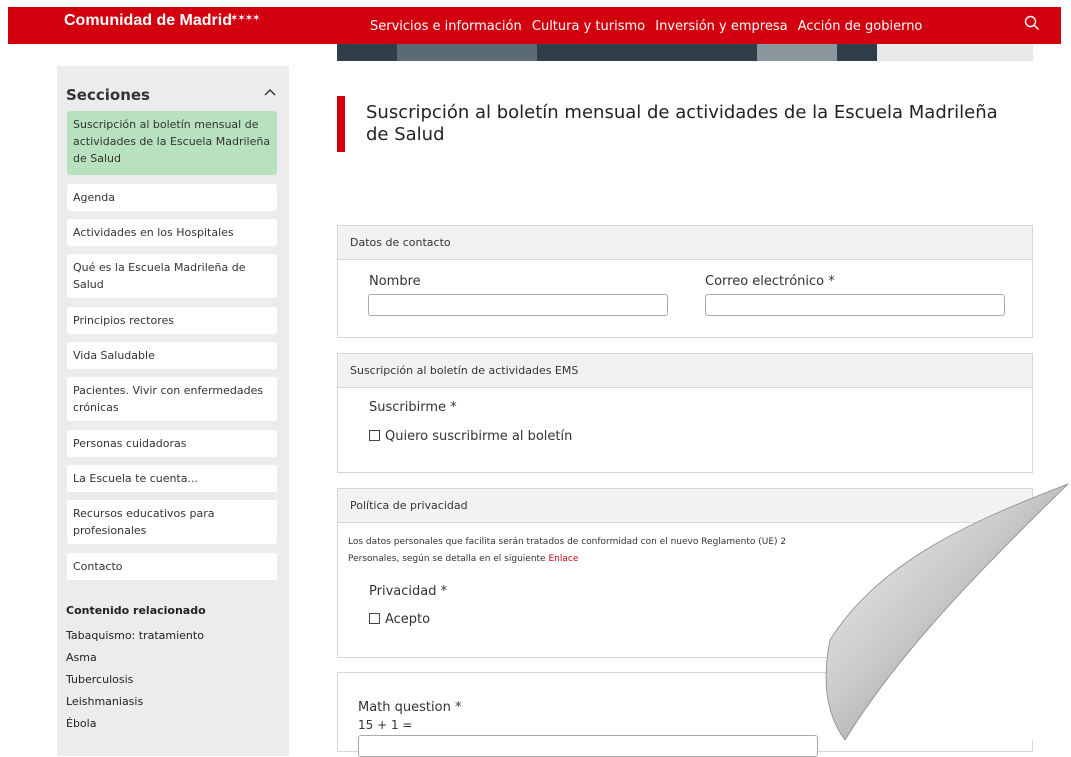 This screenshot has height=757, width=1071. I want to click on nav-accion: Acción de gobierno, so click(860, 26).